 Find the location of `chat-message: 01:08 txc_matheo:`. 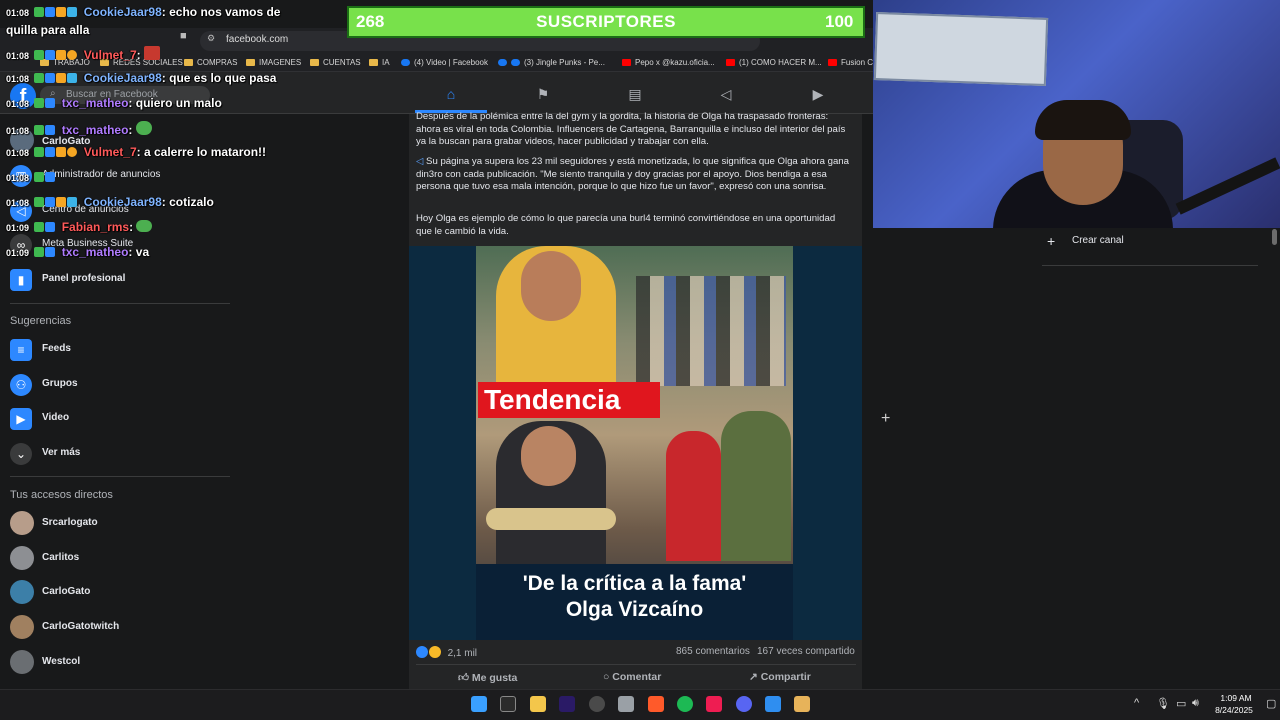

chat-message: 01:08 txc_matheo: is located at coordinates (79, 129).